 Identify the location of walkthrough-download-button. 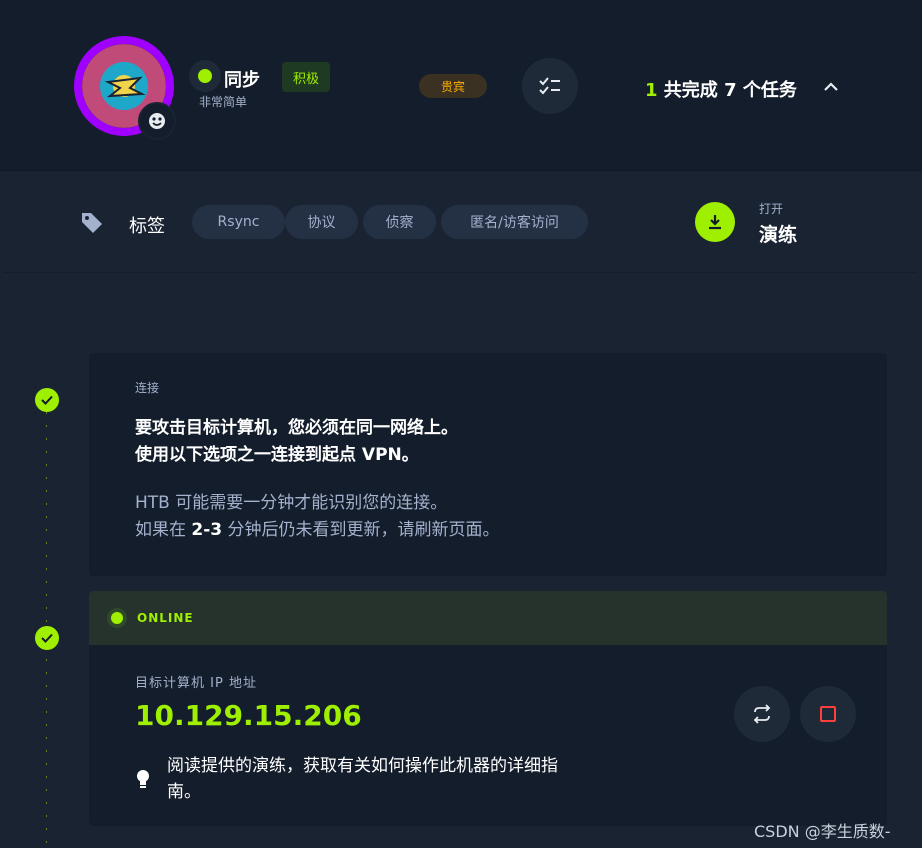
(715, 222).